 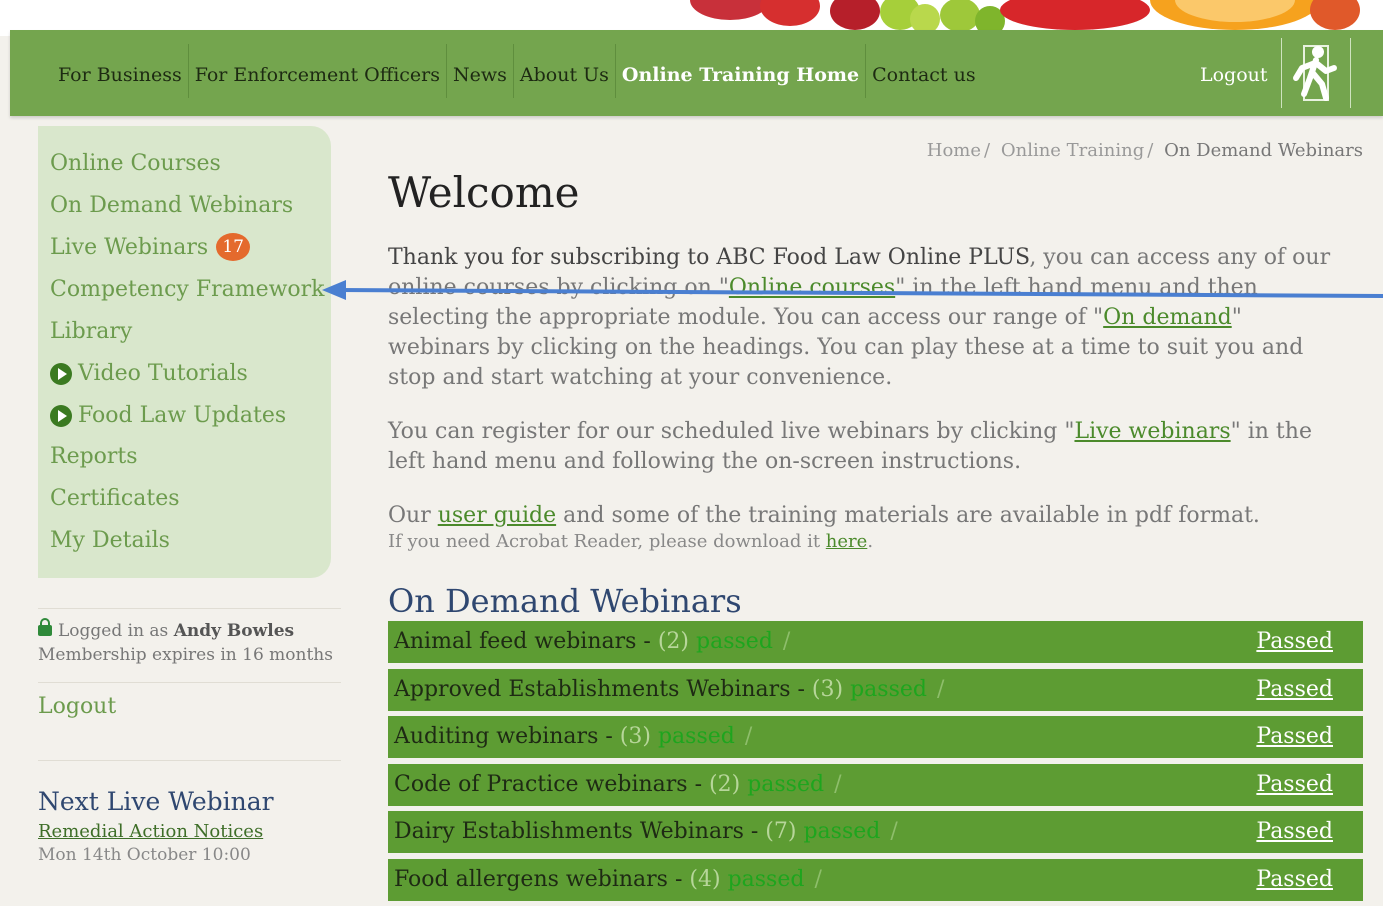 What do you see at coordinates (541, 784) in the screenshot?
I see `webinar-name: Code of Practice webinars` at bounding box center [541, 784].